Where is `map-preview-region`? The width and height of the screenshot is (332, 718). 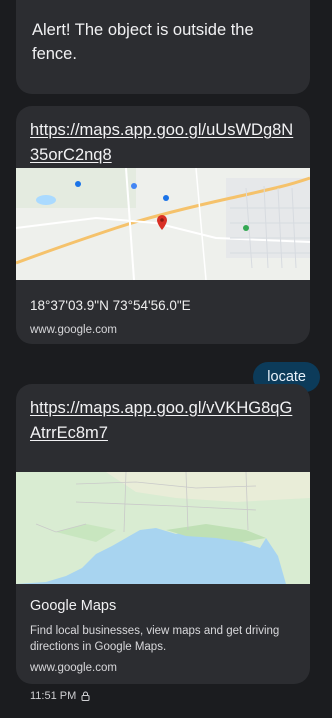
map-preview-region is located at coordinates (163, 528).